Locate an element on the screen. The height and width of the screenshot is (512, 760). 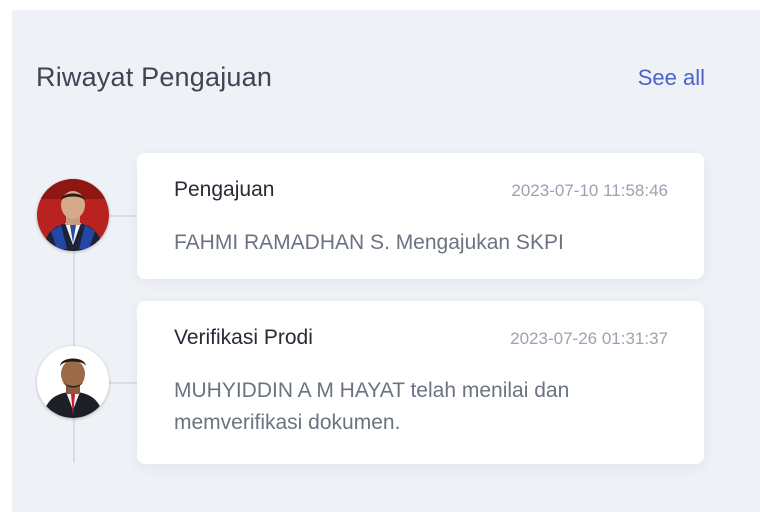
history-card-title: Verifikasi Prodi is located at coordinates (243, 337).